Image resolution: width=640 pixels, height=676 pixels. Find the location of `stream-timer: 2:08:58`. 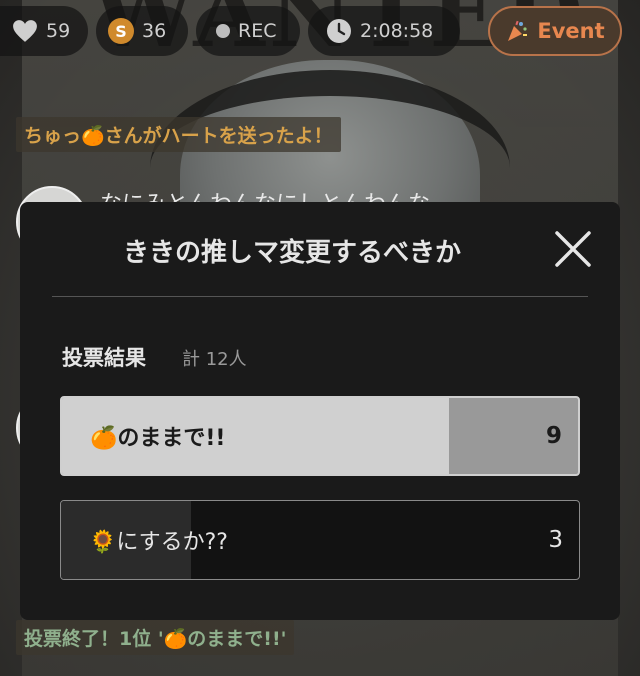

stream-timer: 2:08:58 is located at coordinates (384, 31).